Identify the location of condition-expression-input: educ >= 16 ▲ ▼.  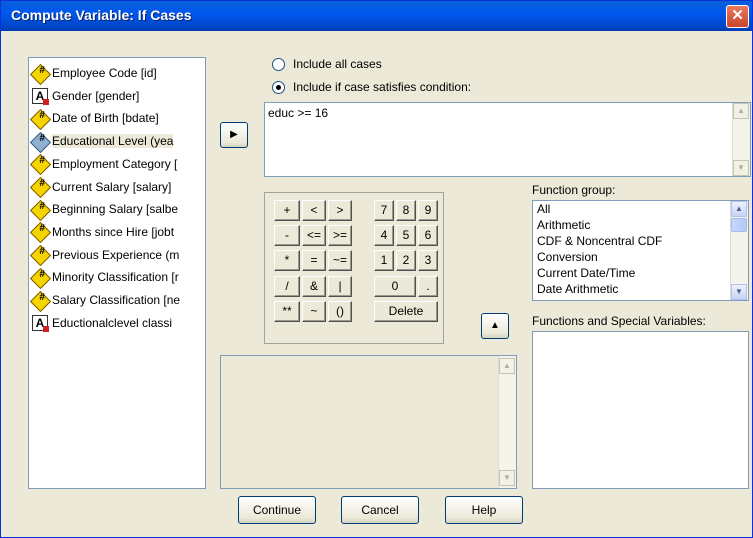
(507, 139).